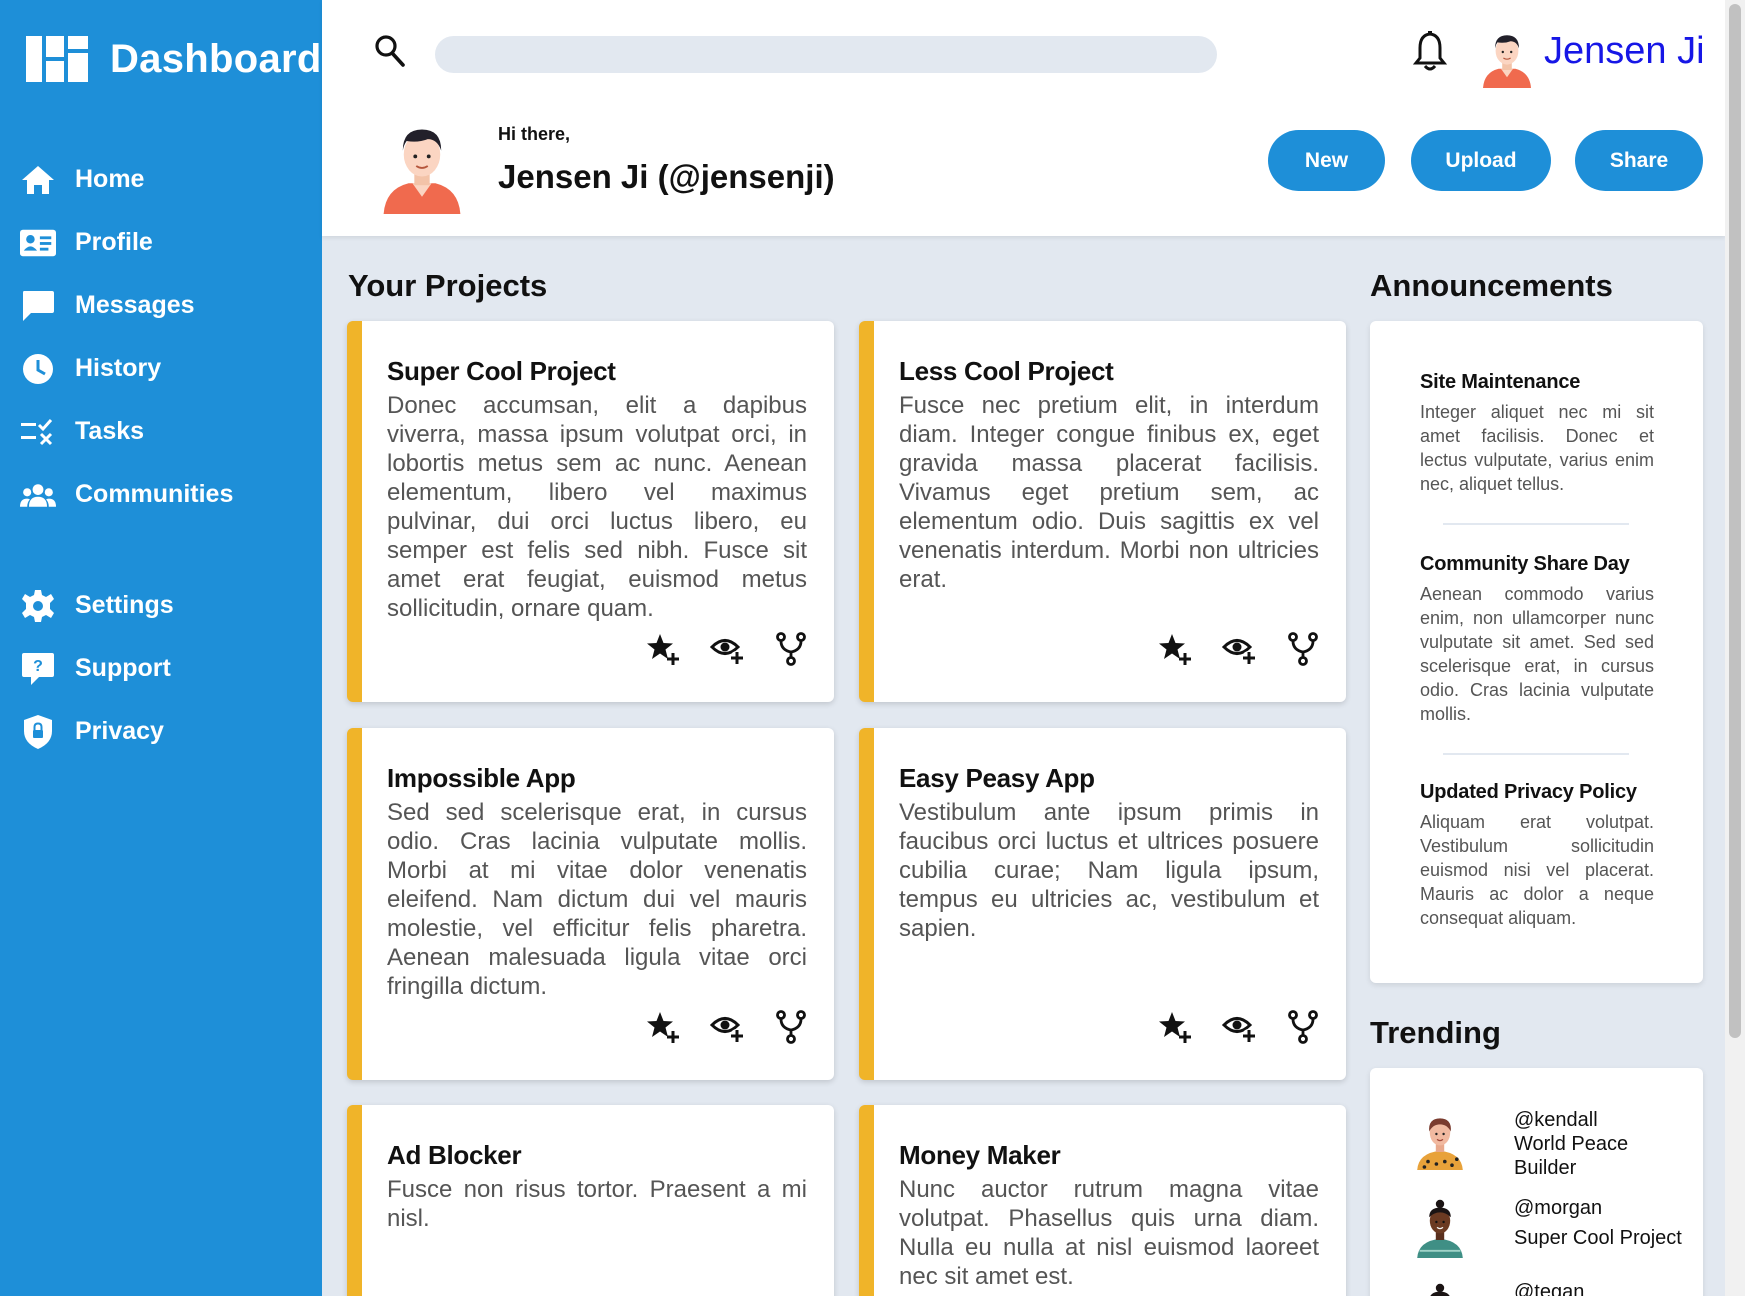  Describe the element at coordinates (1556, 1120) in the screenshot. I see `trending-handle: @kendall` at that location.